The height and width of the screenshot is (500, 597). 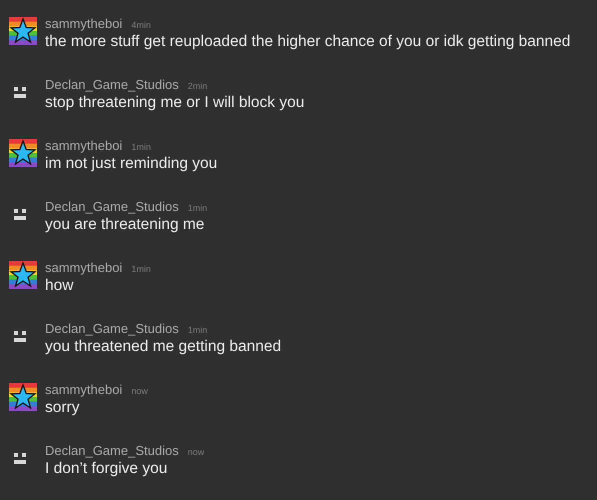 I want to click on message-text: sorry, so click(x=62, y=408).